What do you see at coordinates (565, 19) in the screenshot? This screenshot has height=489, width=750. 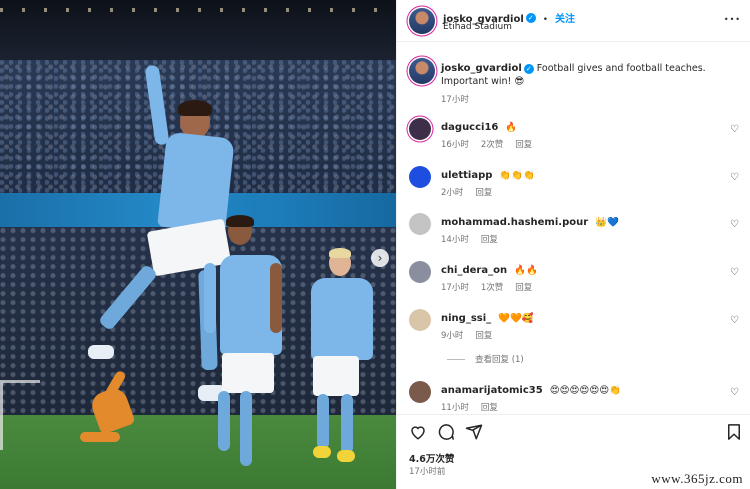 I see `follow-button: 关注` at bounding box center [565, 19].